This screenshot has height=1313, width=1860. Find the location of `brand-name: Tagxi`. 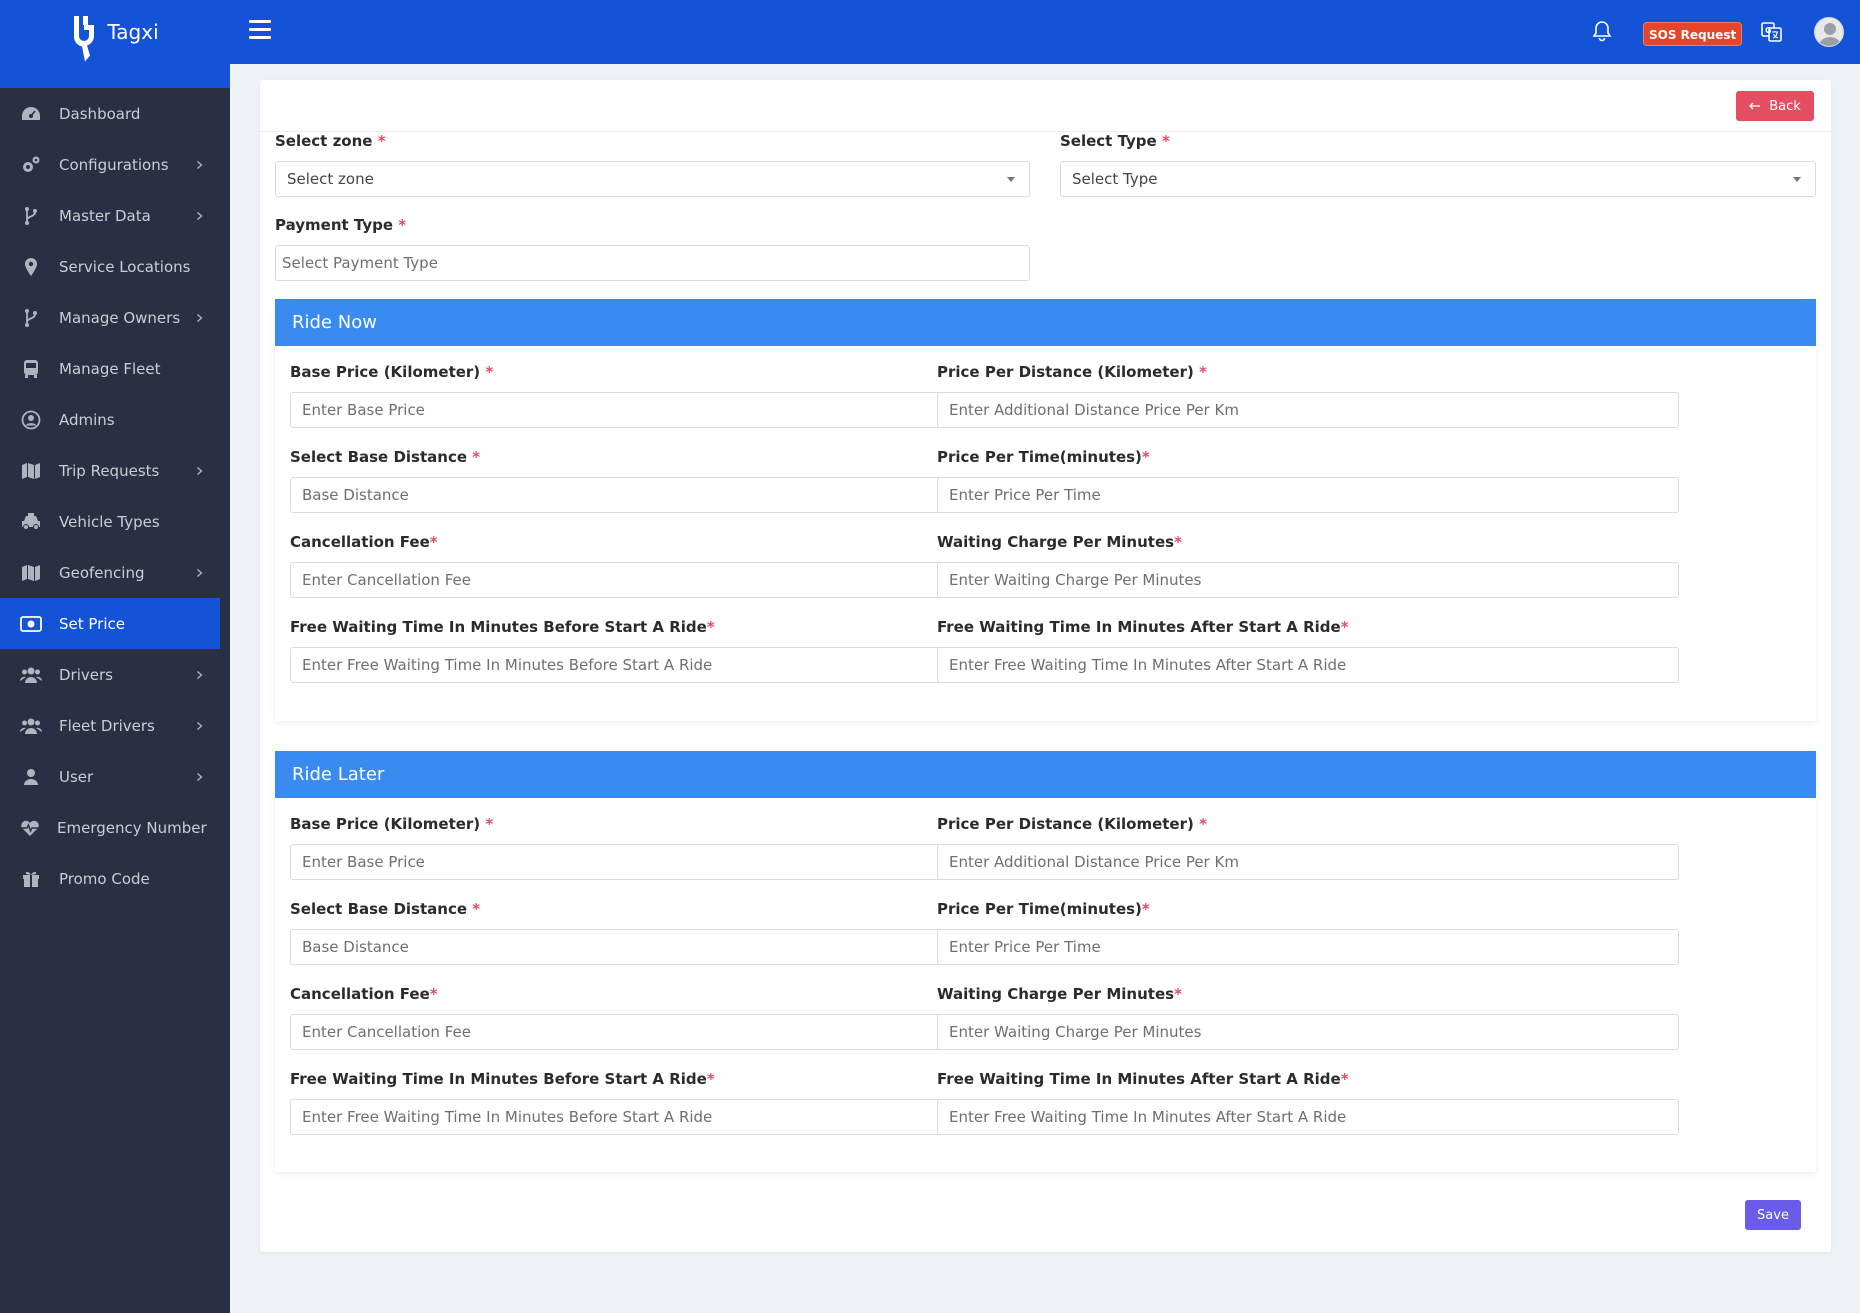

brand-name: Tagxi is located at coordinates (133, 32).